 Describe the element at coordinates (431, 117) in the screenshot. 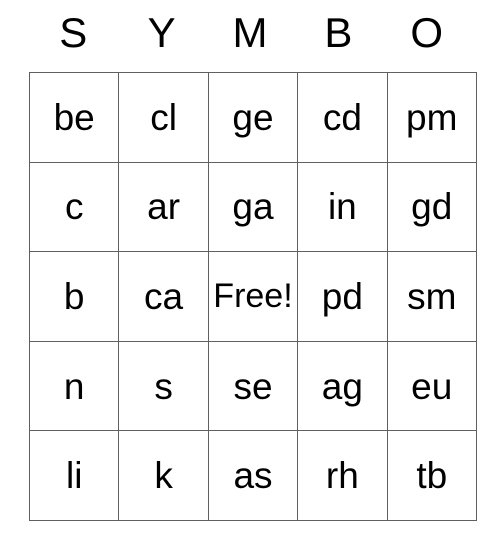

I see `bingo-cell: pm` at that location.